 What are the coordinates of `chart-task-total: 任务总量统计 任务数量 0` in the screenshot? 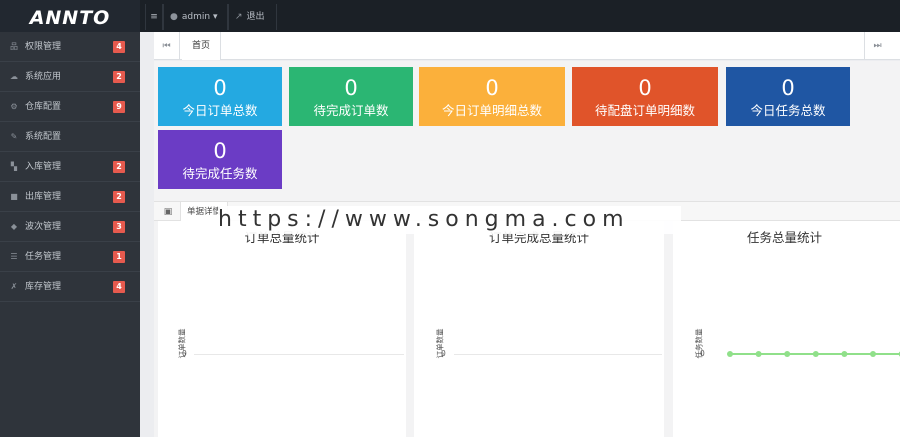 It's located at (786, 329).